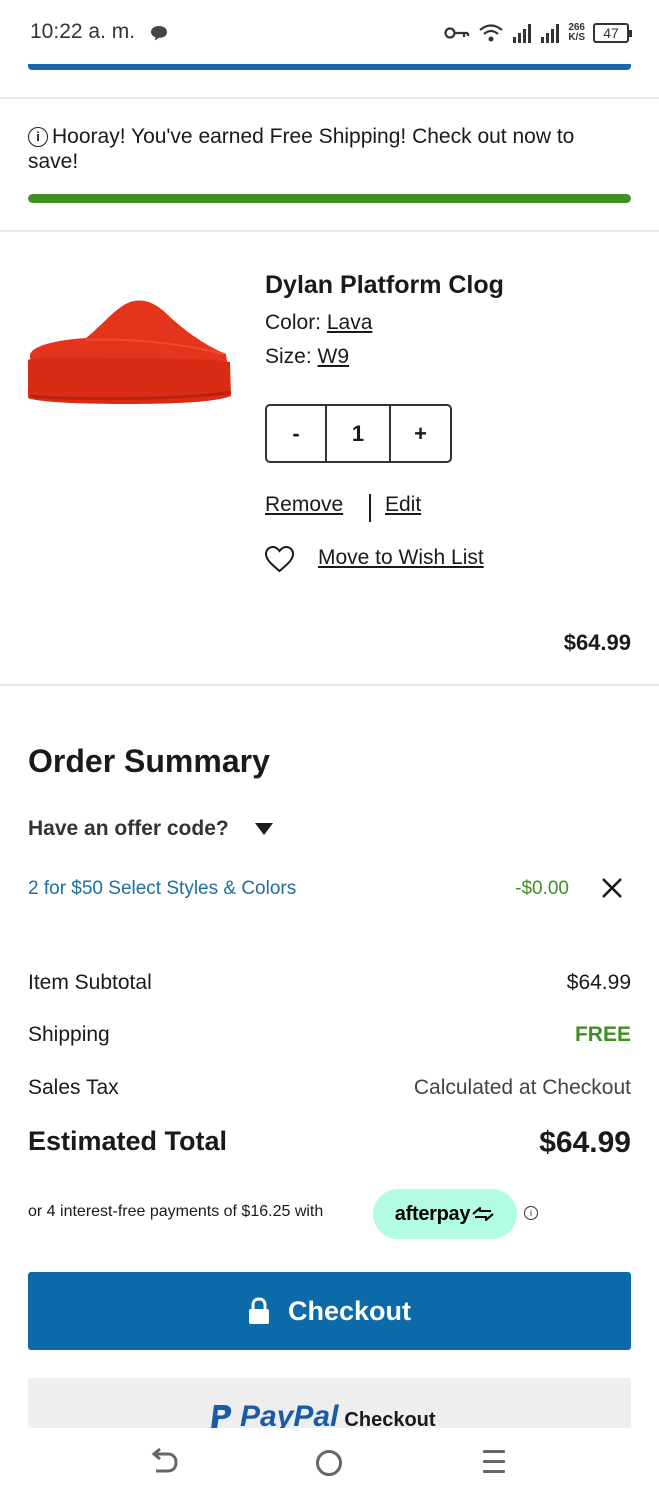 This screenshot has width=659, height=1500. Describe the element at coordinates (576, 37) in the screenshot. I see `speed-unit: K/S` at that location.